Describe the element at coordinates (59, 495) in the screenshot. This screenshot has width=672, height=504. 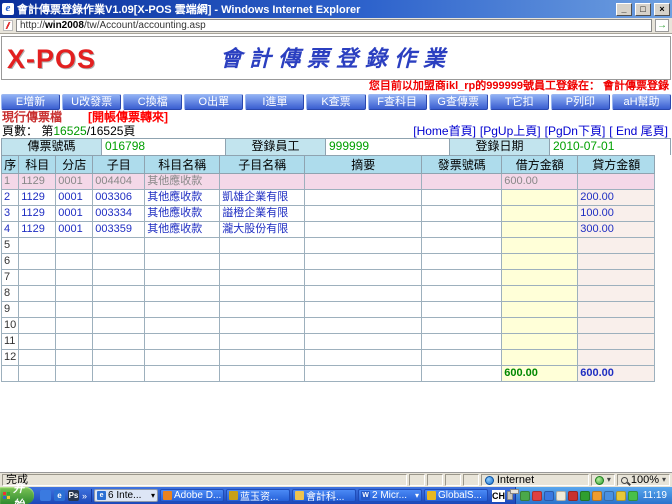
I see `ie-icon: e` at that location.